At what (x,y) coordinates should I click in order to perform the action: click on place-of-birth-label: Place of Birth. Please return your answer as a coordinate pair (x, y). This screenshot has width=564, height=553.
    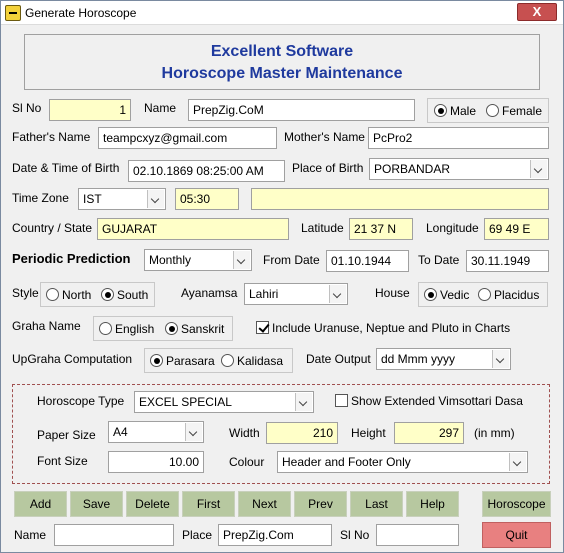
    Looking at the image, I should click on (328, 168).